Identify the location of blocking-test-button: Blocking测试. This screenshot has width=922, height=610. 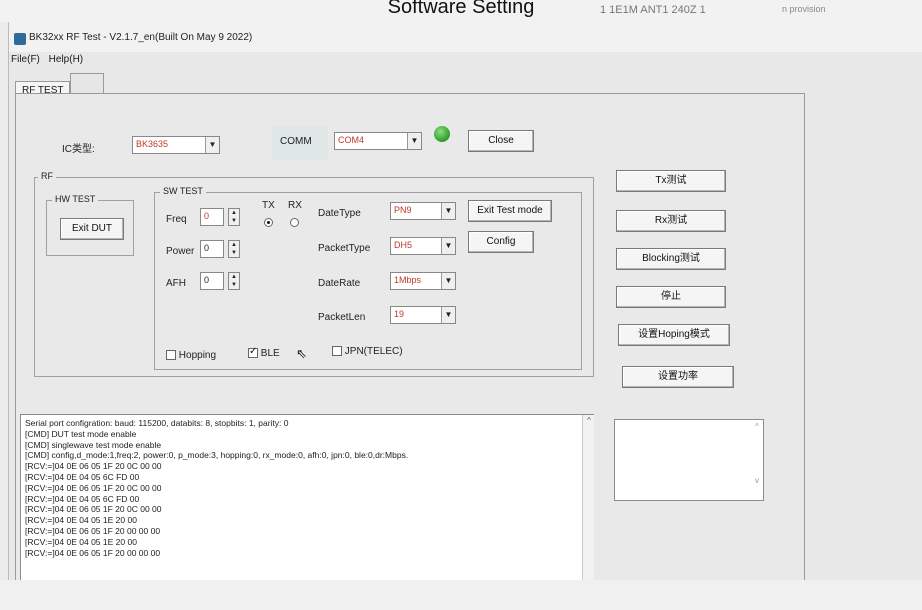
(671, 259).